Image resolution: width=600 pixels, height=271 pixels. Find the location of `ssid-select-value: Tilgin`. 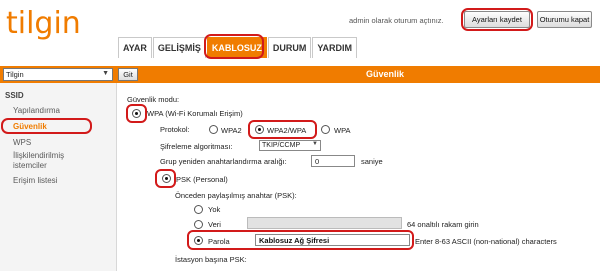

ssid-select-value: Tilgin is located at coordinates (15, 74).